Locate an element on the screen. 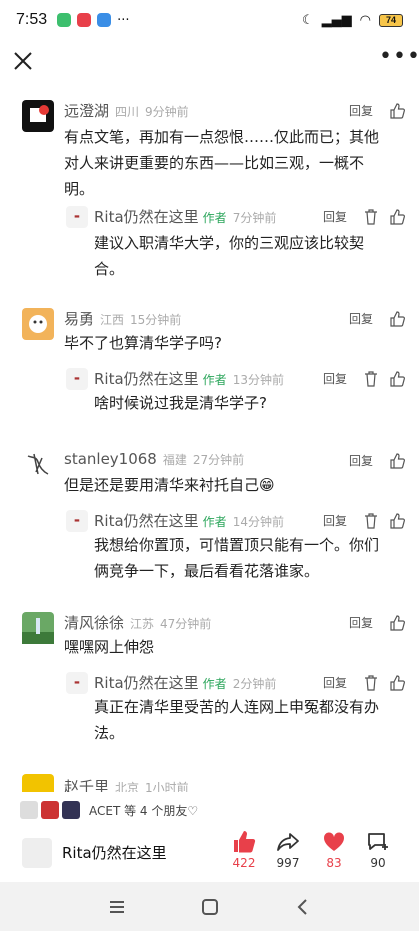 The width and height of the screenshot is (419, 931). comment-author: 易勇 江西 15分钟前 is located at coordinates (122, 318).